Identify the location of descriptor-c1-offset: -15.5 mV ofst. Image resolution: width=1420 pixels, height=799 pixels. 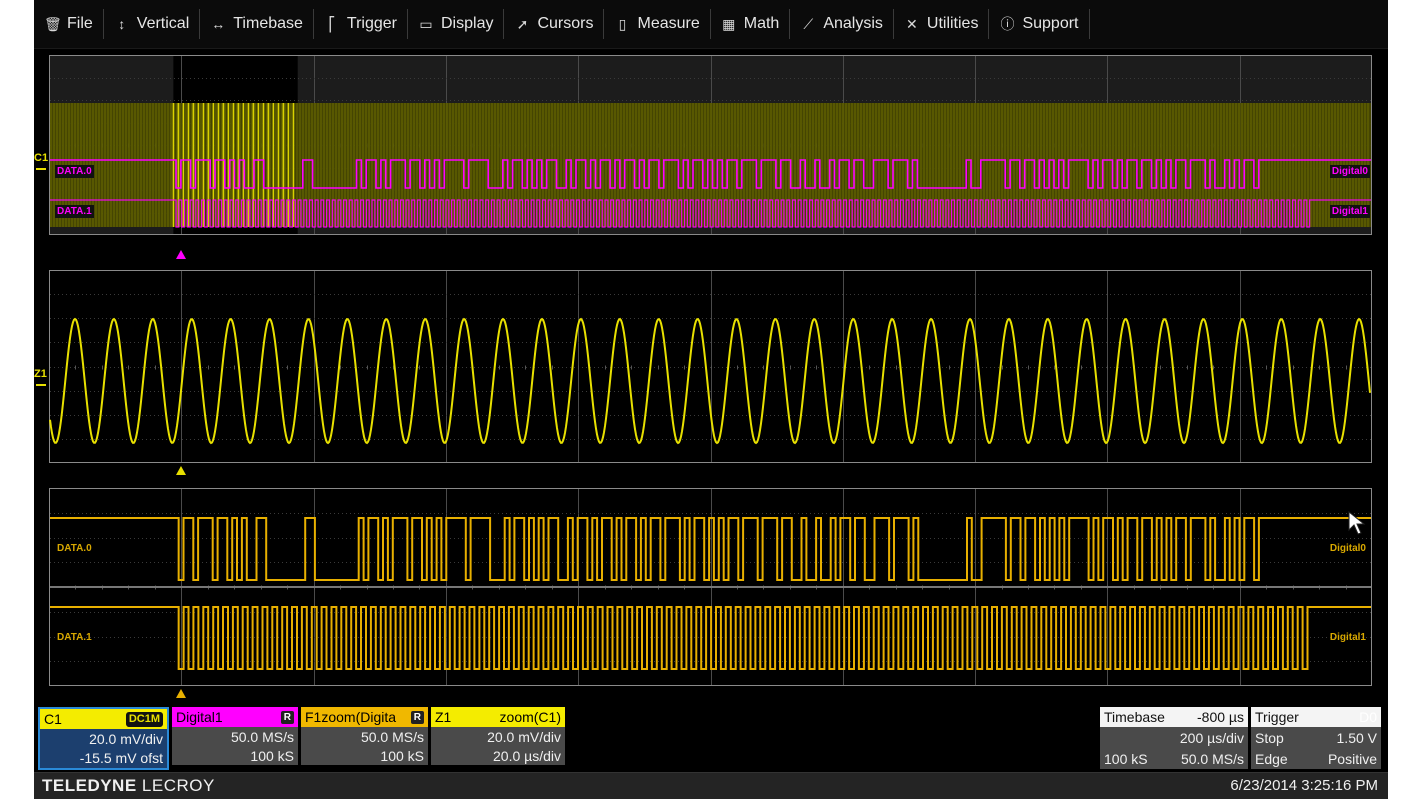
(103, 757).